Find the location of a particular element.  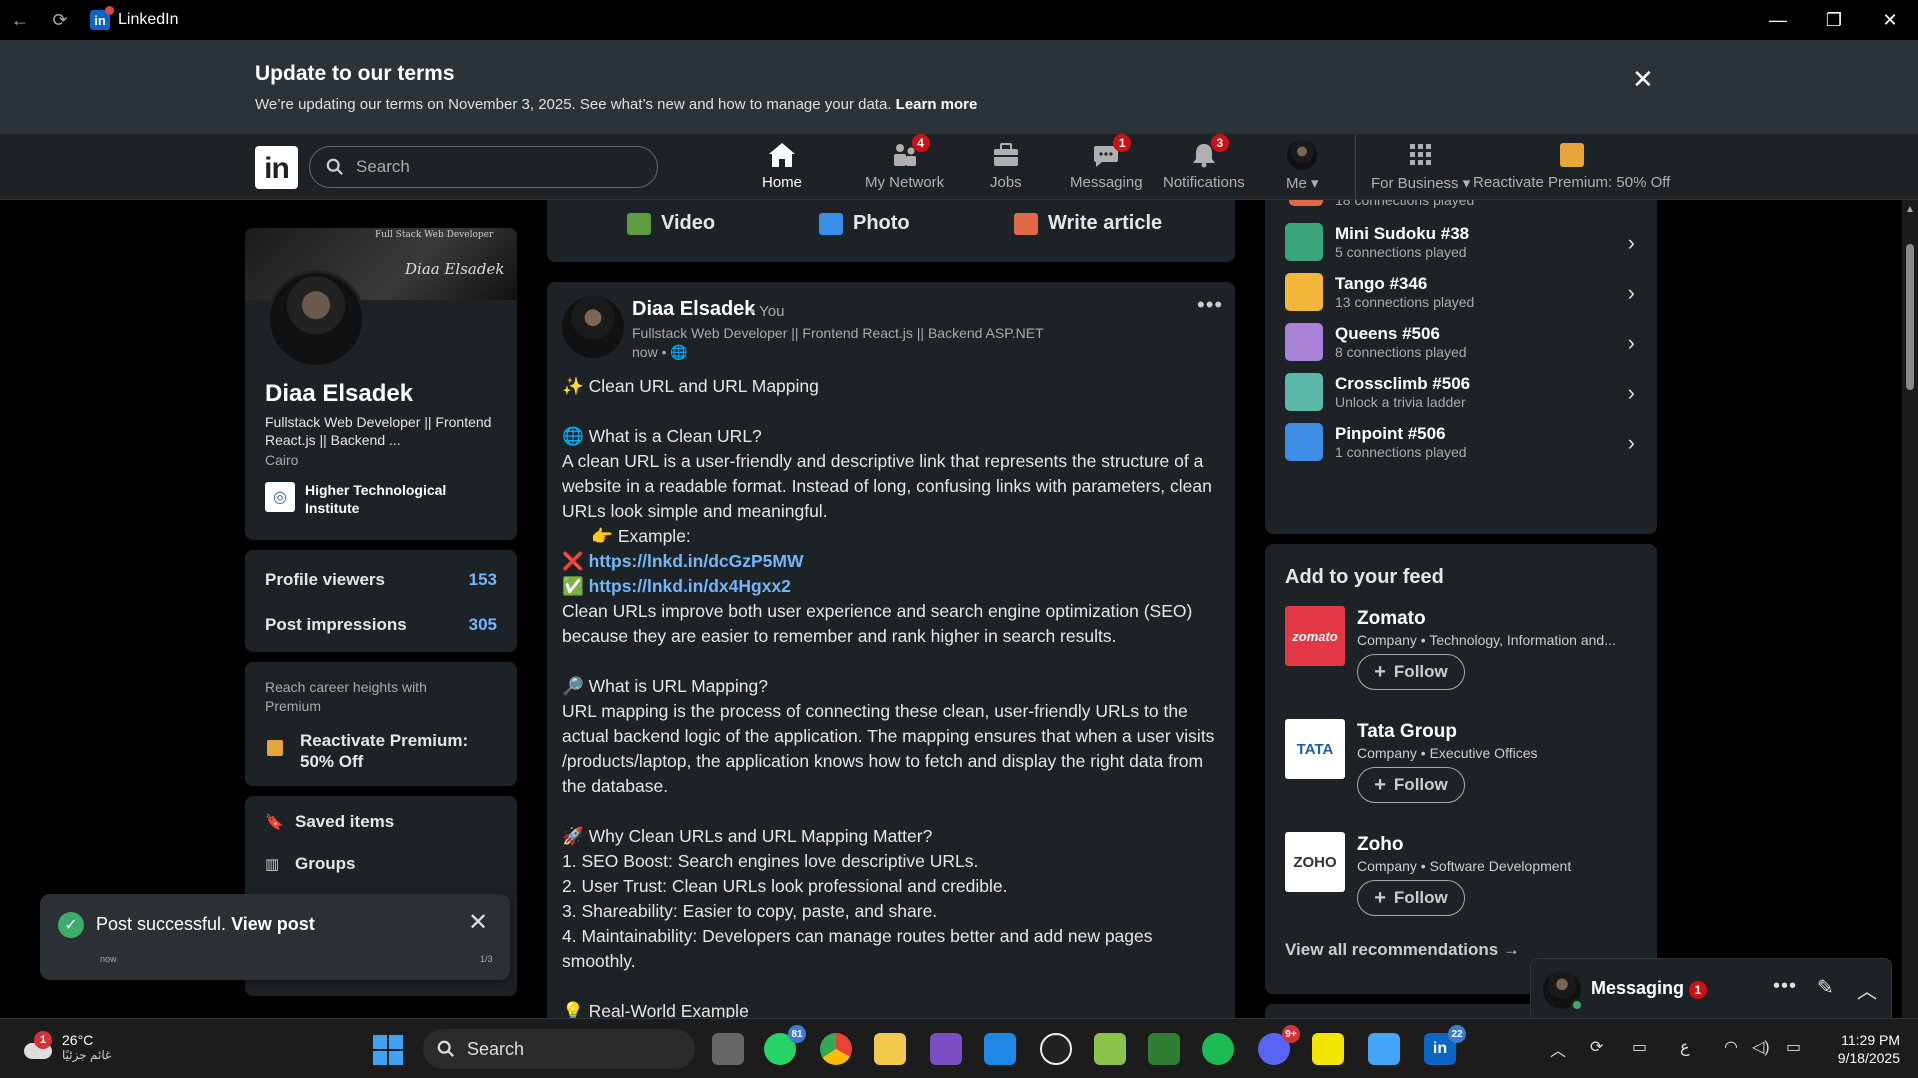

taskbar-search: Search is located at coordinates (559, 1049).